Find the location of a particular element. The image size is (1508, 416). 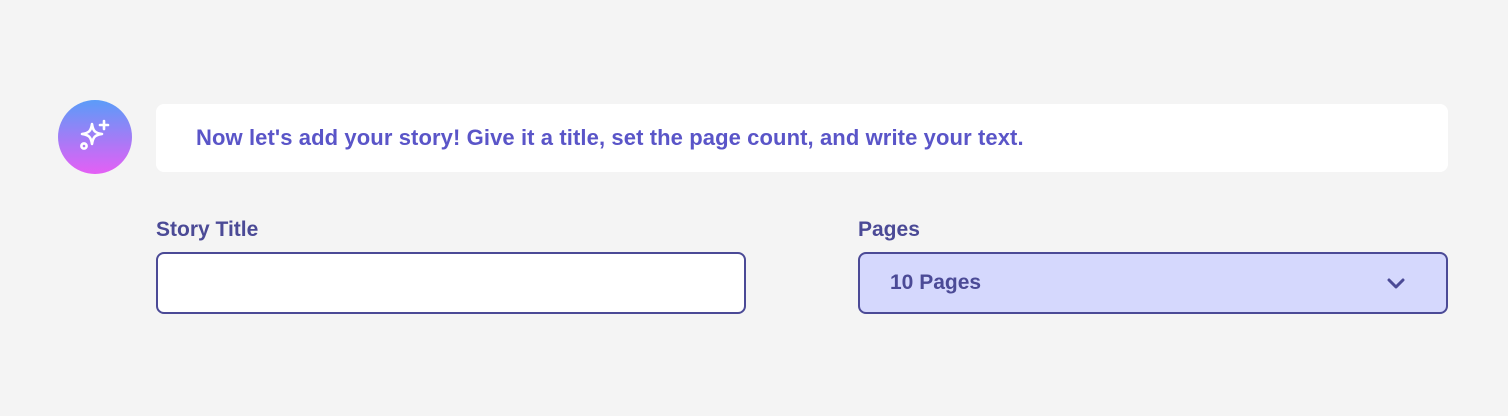

assistant-avatar is located at coordinates (95, 137).